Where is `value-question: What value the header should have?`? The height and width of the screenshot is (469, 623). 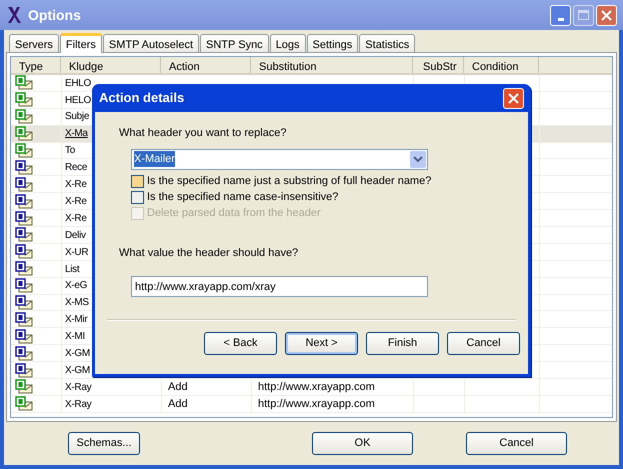
value-question: What value the header should have? is located at coordinates (209, 253).